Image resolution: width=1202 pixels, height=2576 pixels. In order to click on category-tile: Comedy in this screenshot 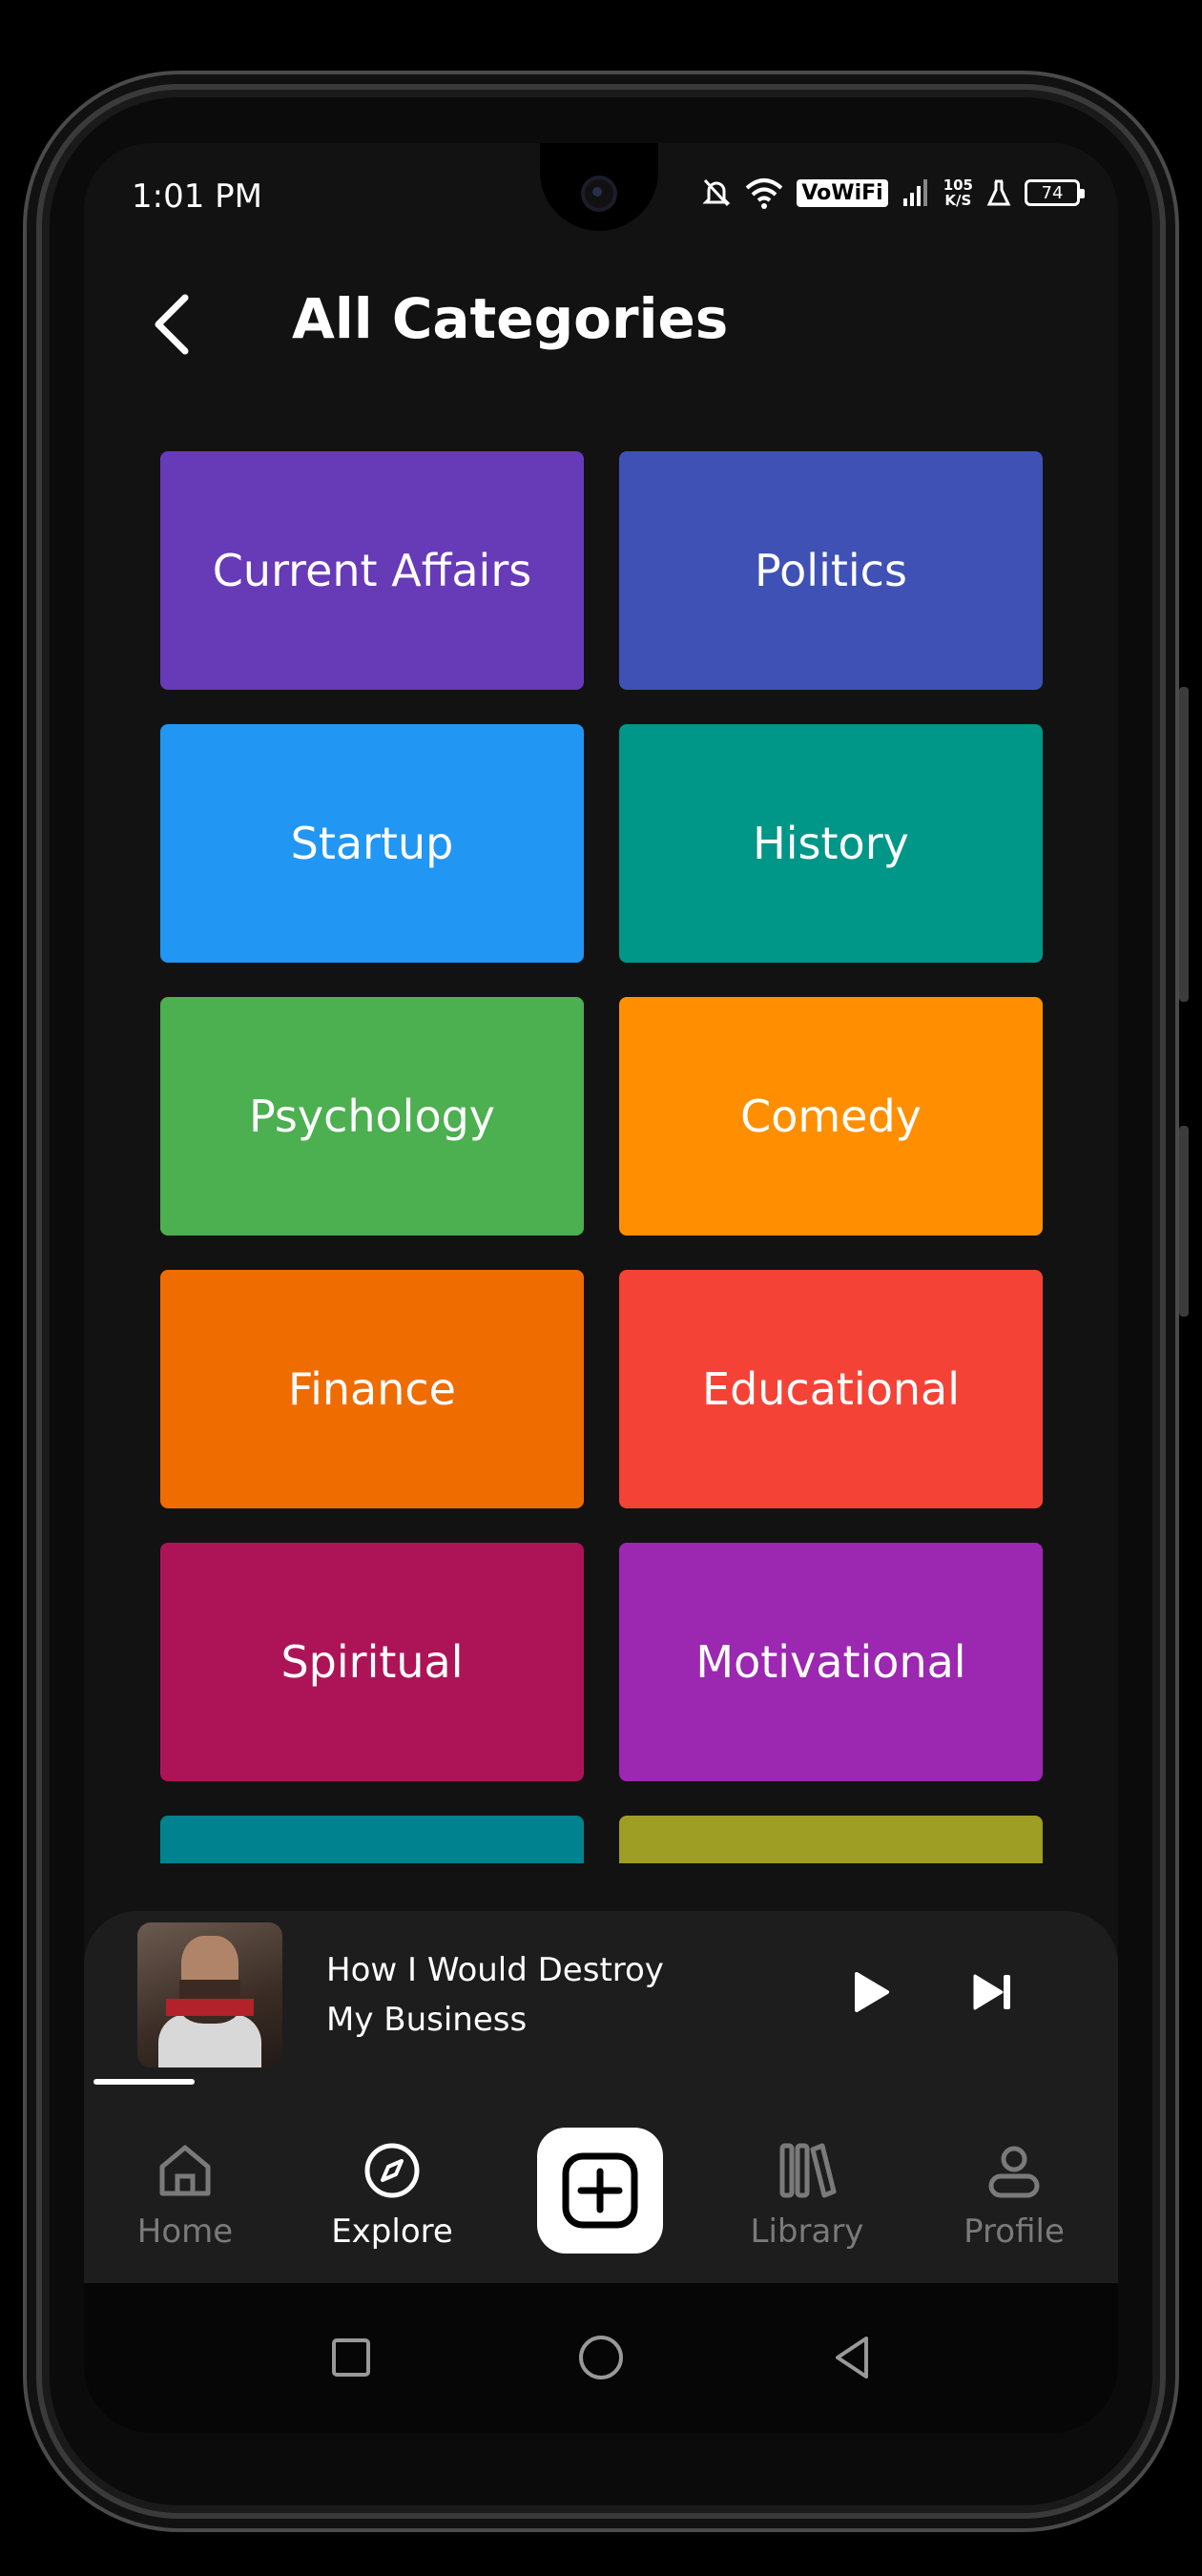, I will do `click(831, 1116)`.